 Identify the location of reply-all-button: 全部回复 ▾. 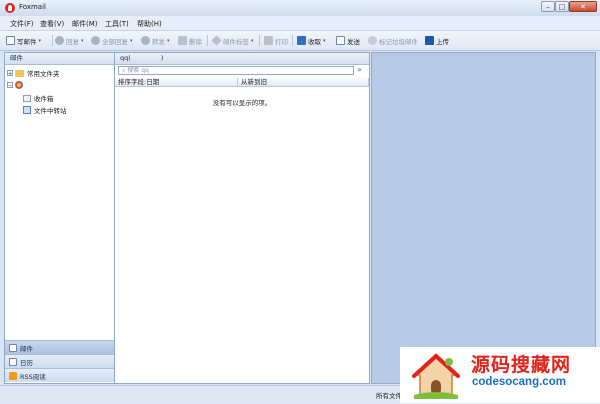
(112, 40).